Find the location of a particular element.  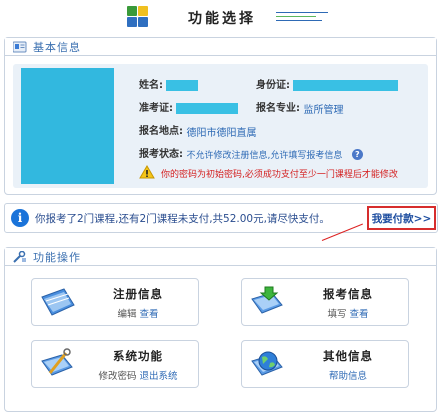

name-value-redacted is located at coordinates (182, 85).